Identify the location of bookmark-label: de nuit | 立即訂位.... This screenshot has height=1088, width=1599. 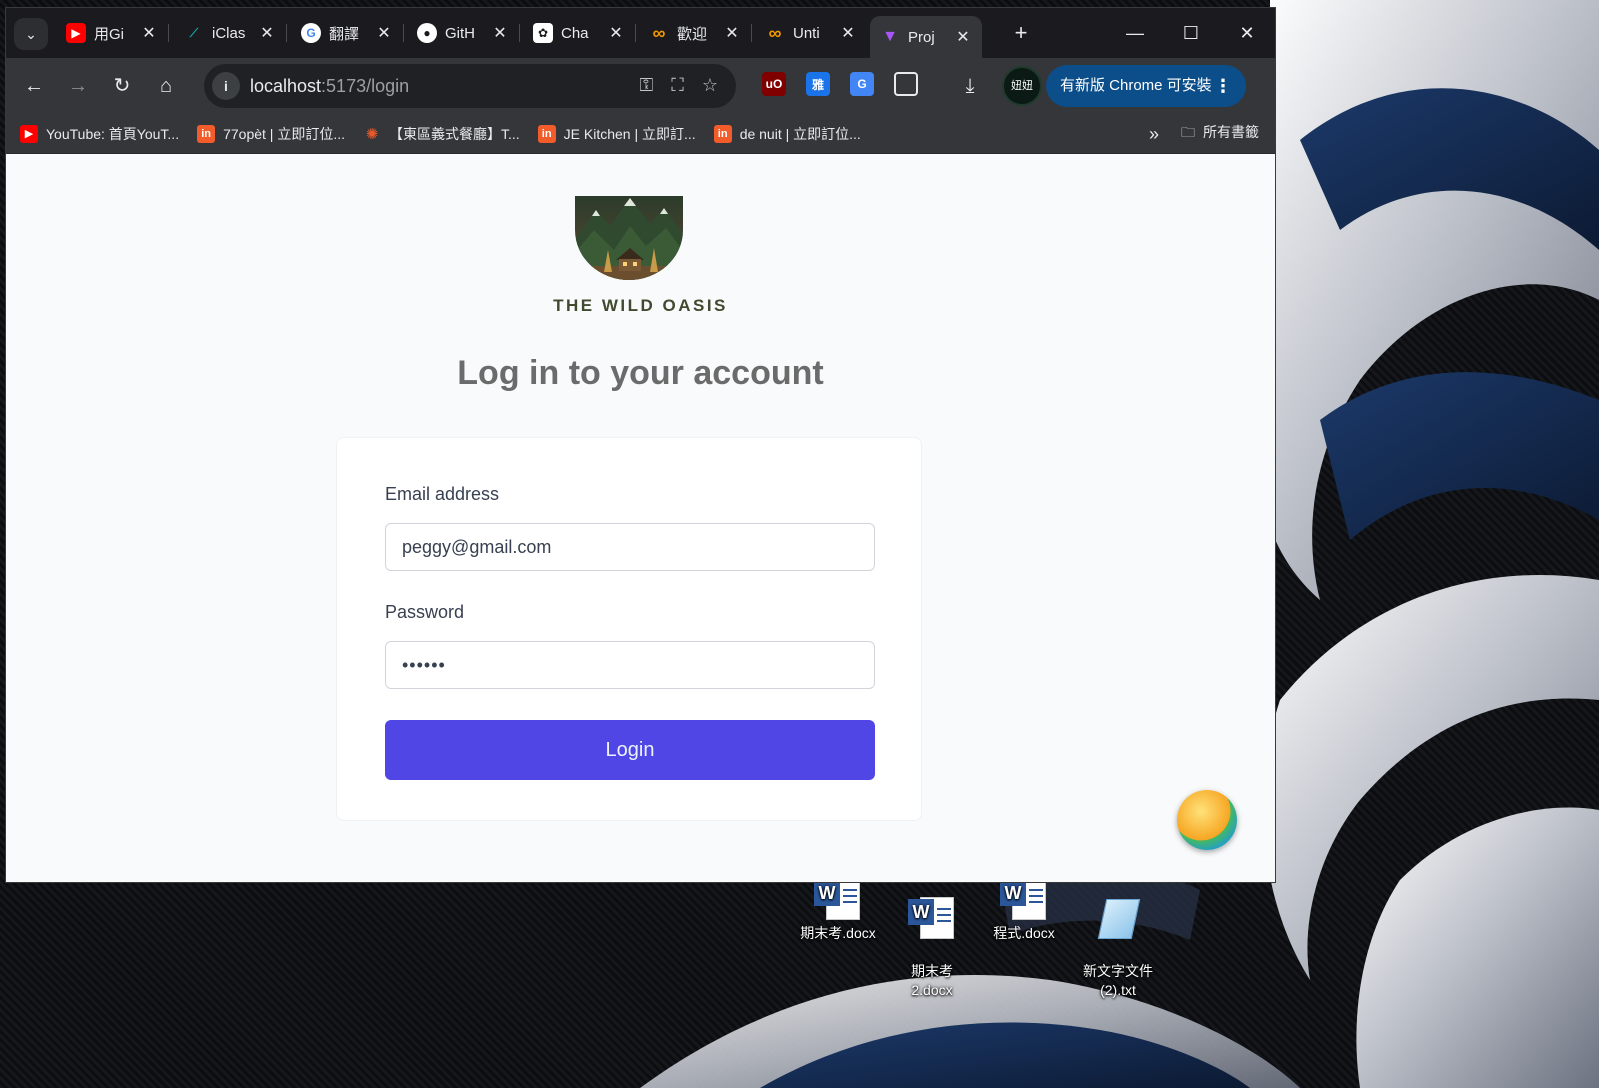
(800, 133).